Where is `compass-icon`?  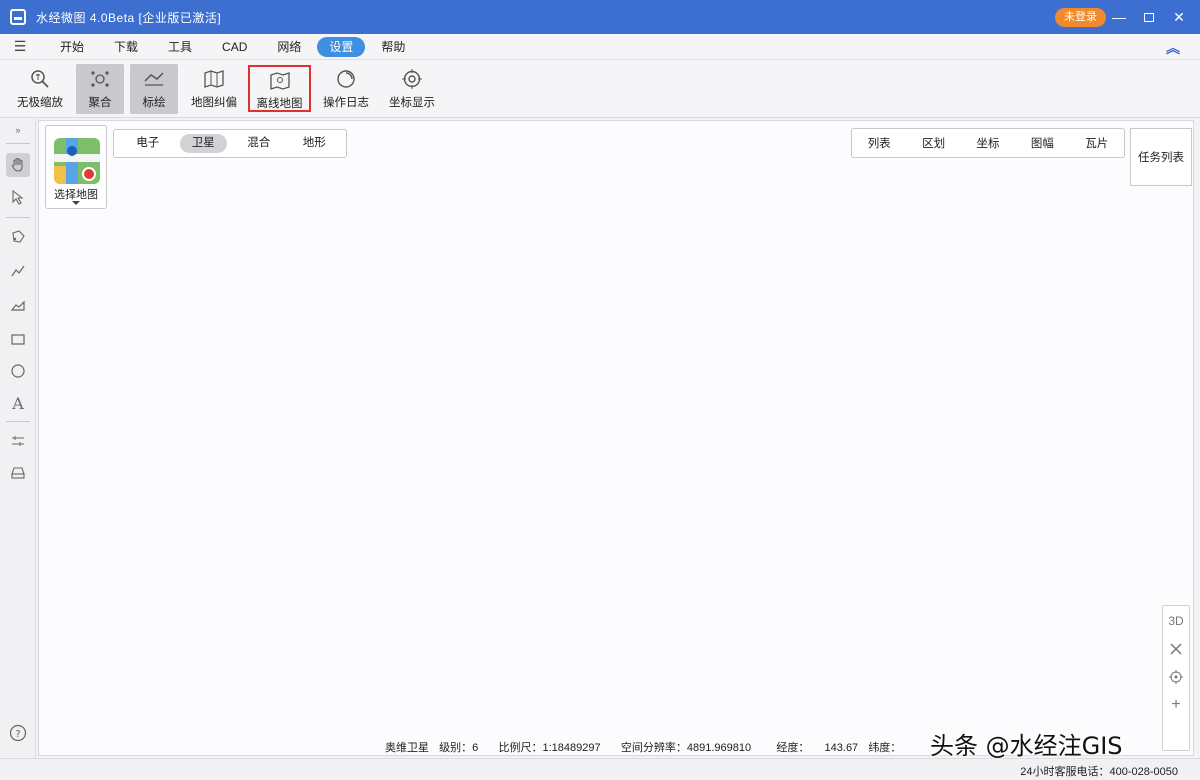
compass-icon is located at coordinates (1176, 649).